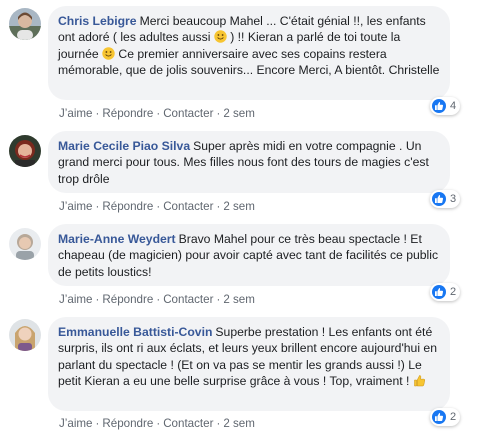 This screenshot has height=443, width=495. Describe the element at coordinates (97, 21) in the screenshot. I see `comment-author: Chris Lebigre` at that location.